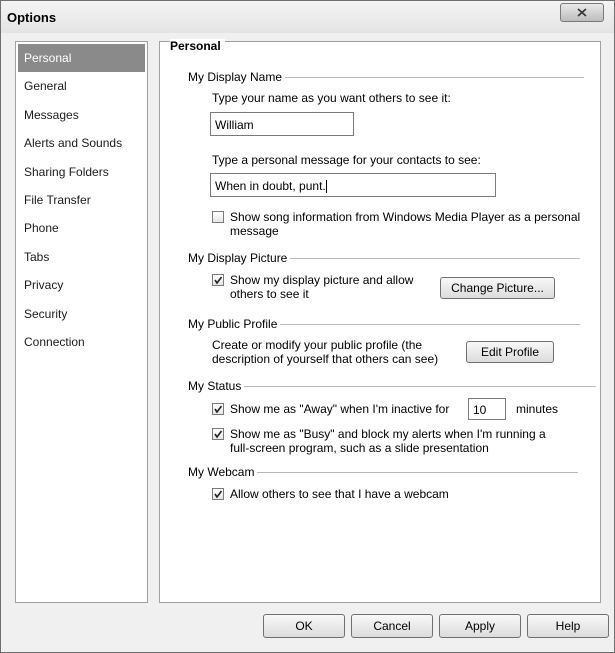 The image size is (615, 653). I want to click on title-bar: Options, so click(307, 17).